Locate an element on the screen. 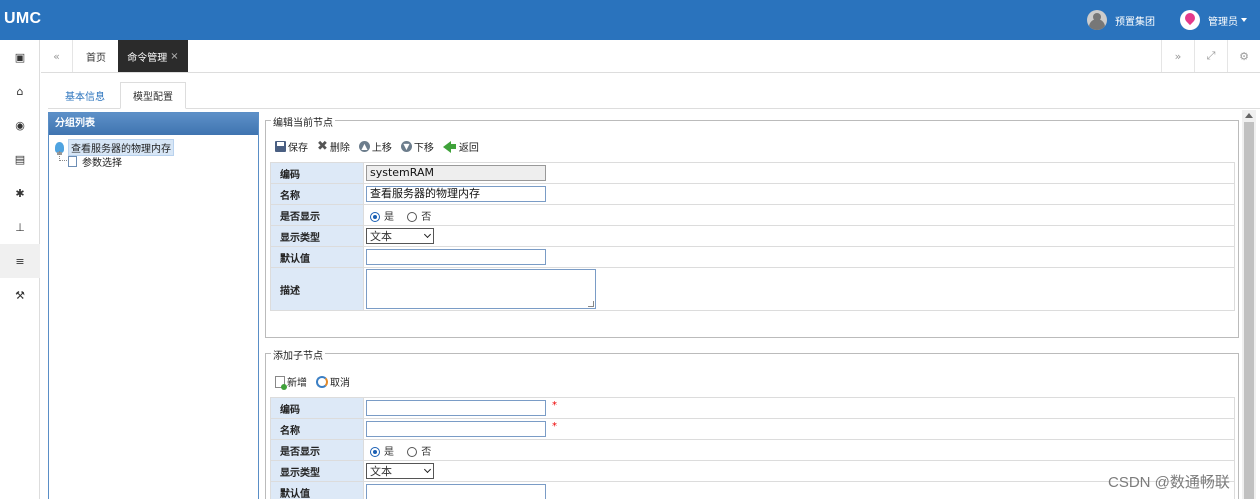 Image resolution: width=1260 pixels, height=499 pixels. tab-model-config: 模型配置 is located at coordinates (153, 95).